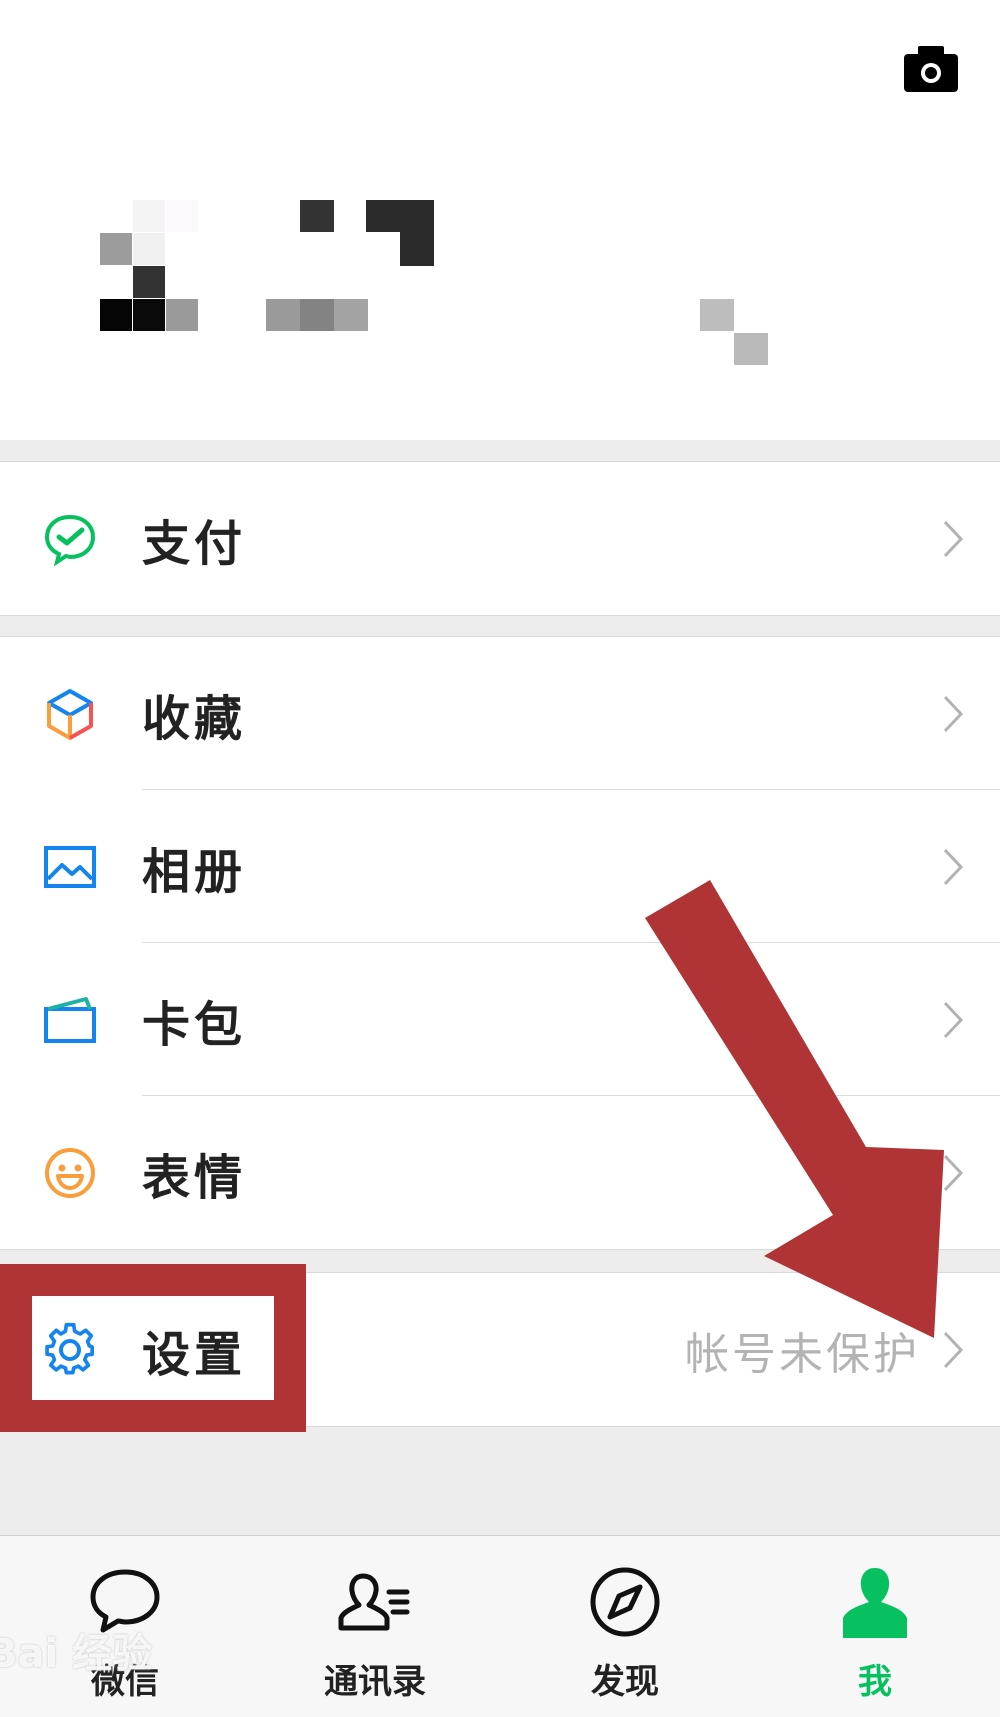 This screenshot has height=1717, width=1000. What do you see at coordinates (500, 713) in the screenshot?
I see `menu-item-favorites: 收藏` at bounding box center [500, 713].